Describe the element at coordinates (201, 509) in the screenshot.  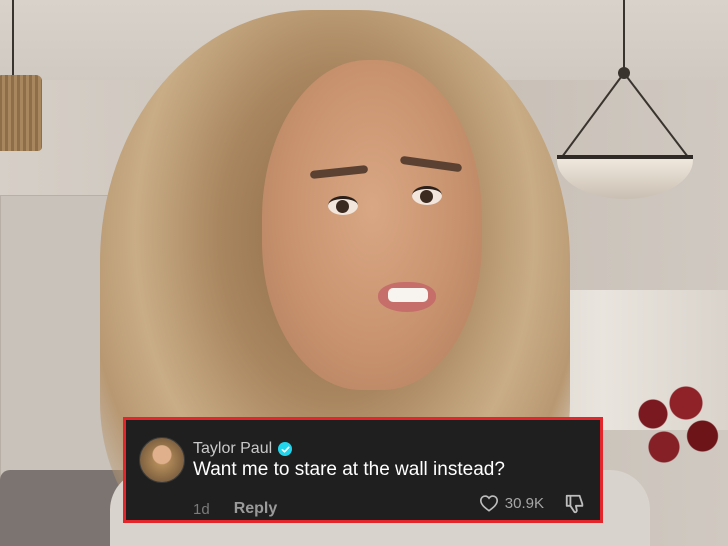
I see `comment-timestamp: 1d` at that location.